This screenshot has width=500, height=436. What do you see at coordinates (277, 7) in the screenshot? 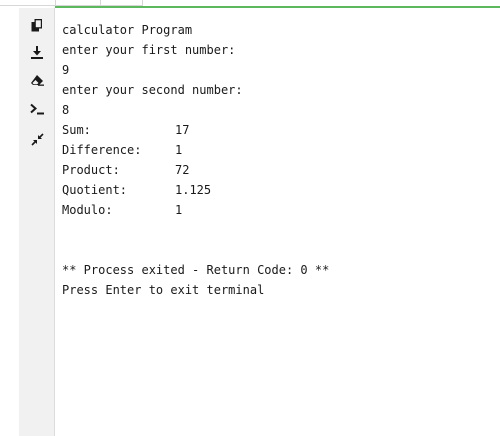
I see `accent-line` at bounding box center [277, 7].